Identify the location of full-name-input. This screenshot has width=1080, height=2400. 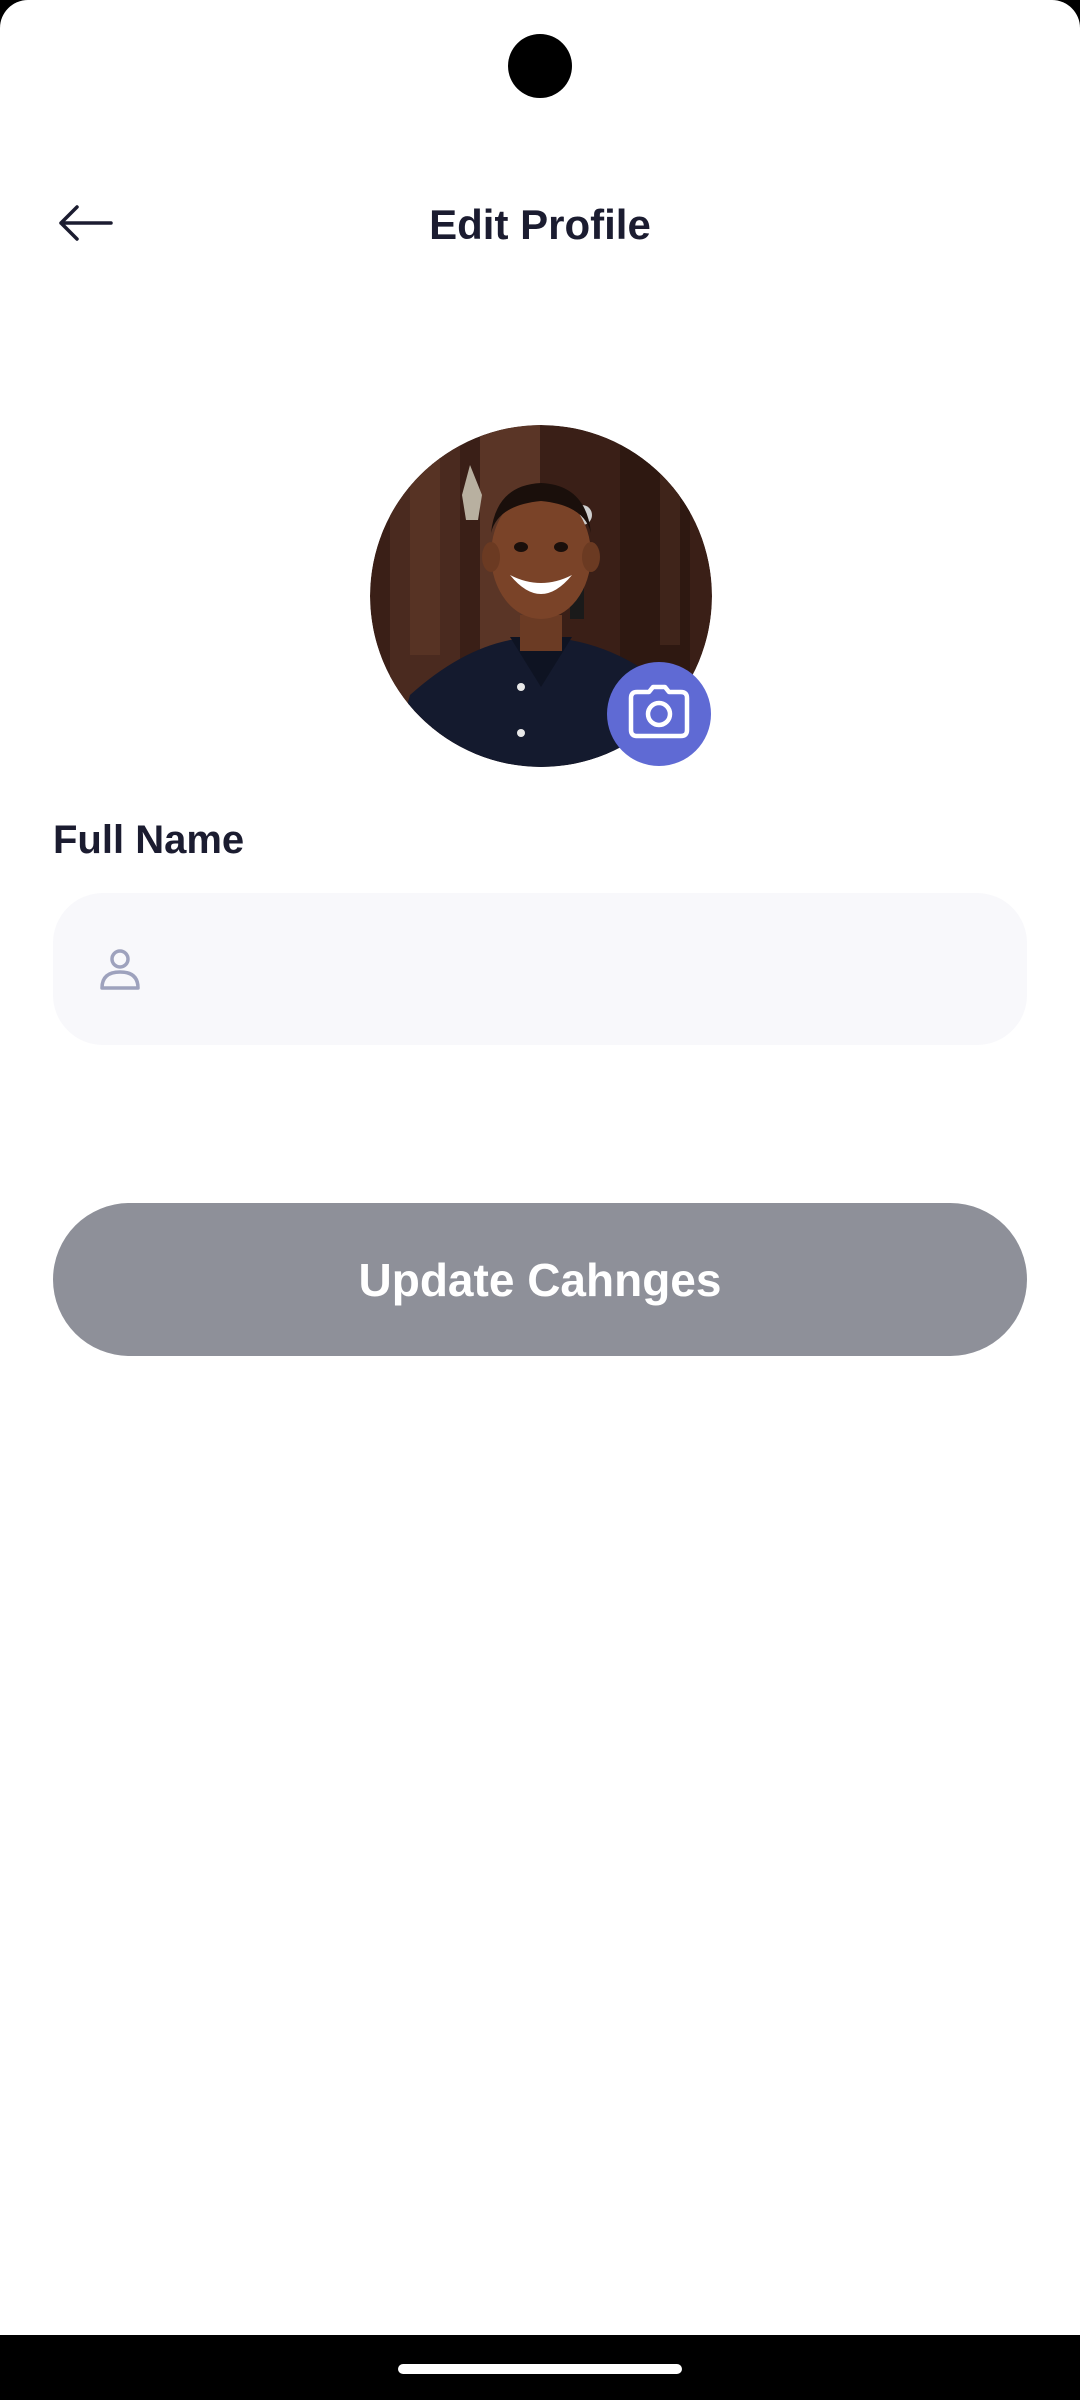
(580, 969).